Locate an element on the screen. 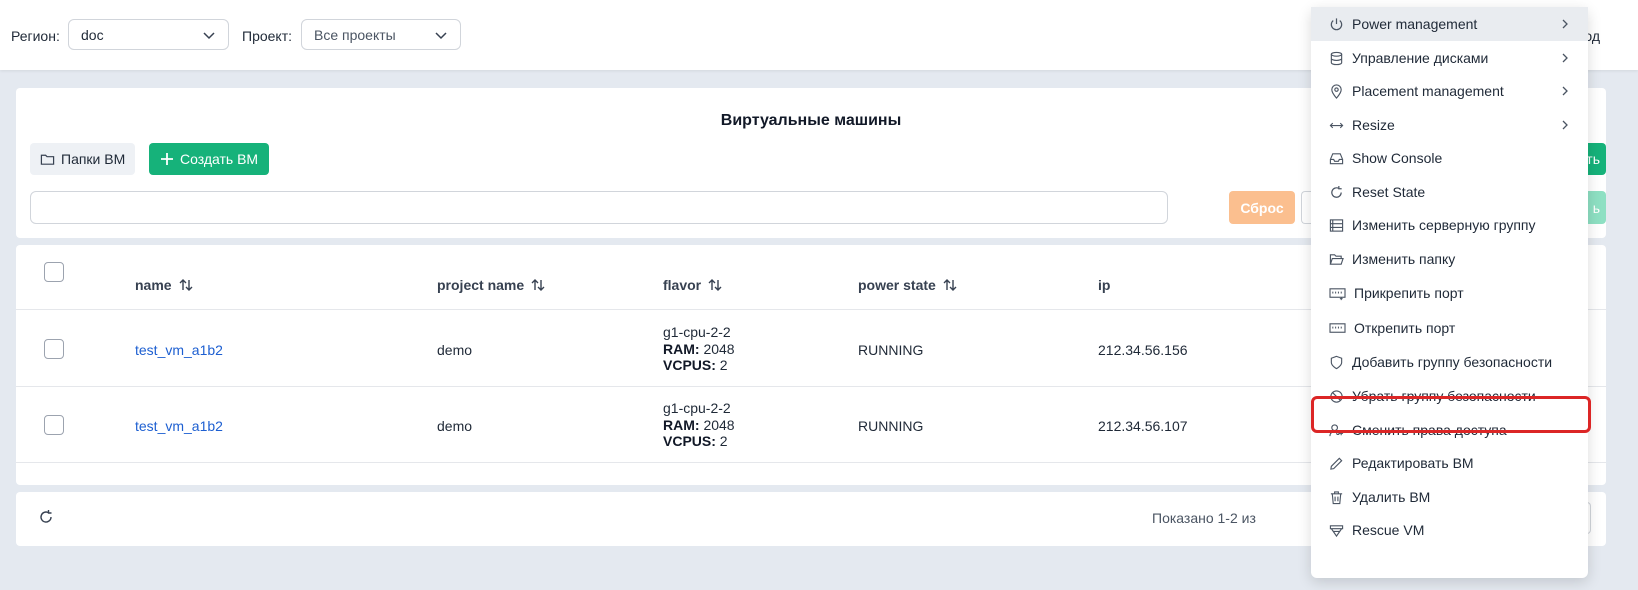 This screenshot has width=1638, height=590. flavor-name: g1-cpu-2-2 is located at coordinates (697, 408).